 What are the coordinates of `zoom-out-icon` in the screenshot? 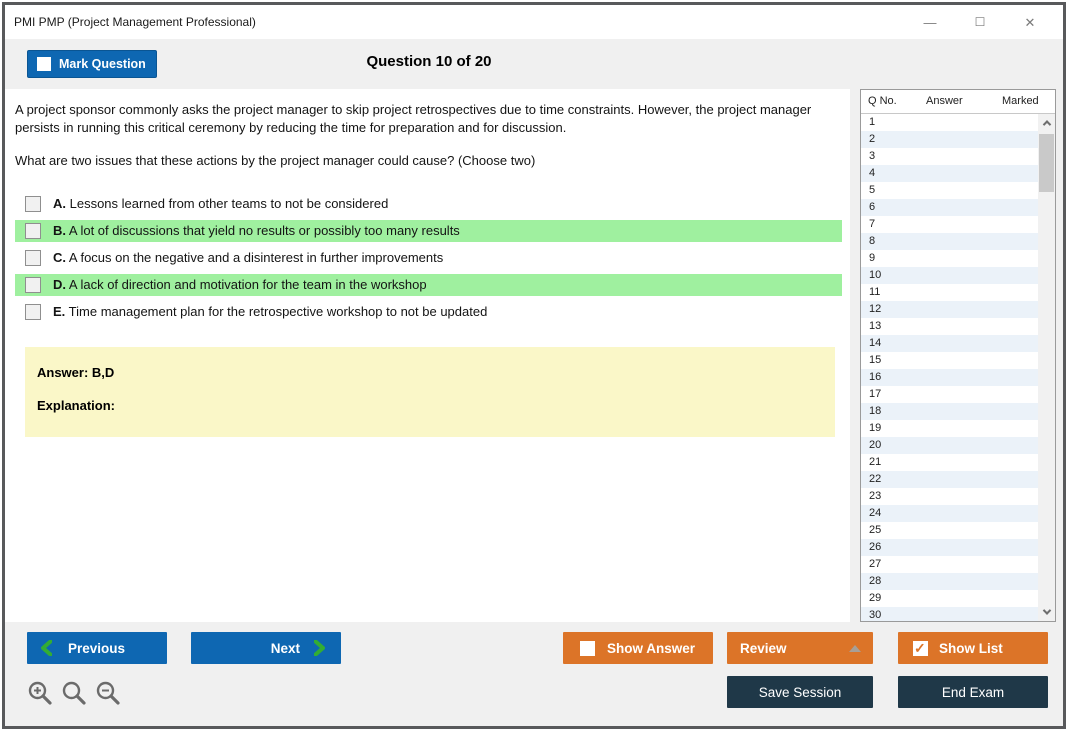 It's located at (108, 693).